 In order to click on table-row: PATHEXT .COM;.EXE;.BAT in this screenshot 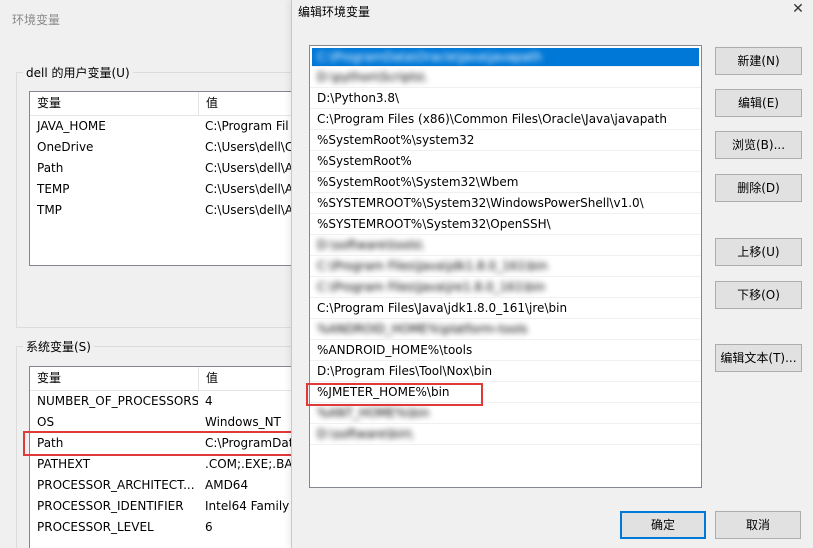, I will do `click(165, 464)`.